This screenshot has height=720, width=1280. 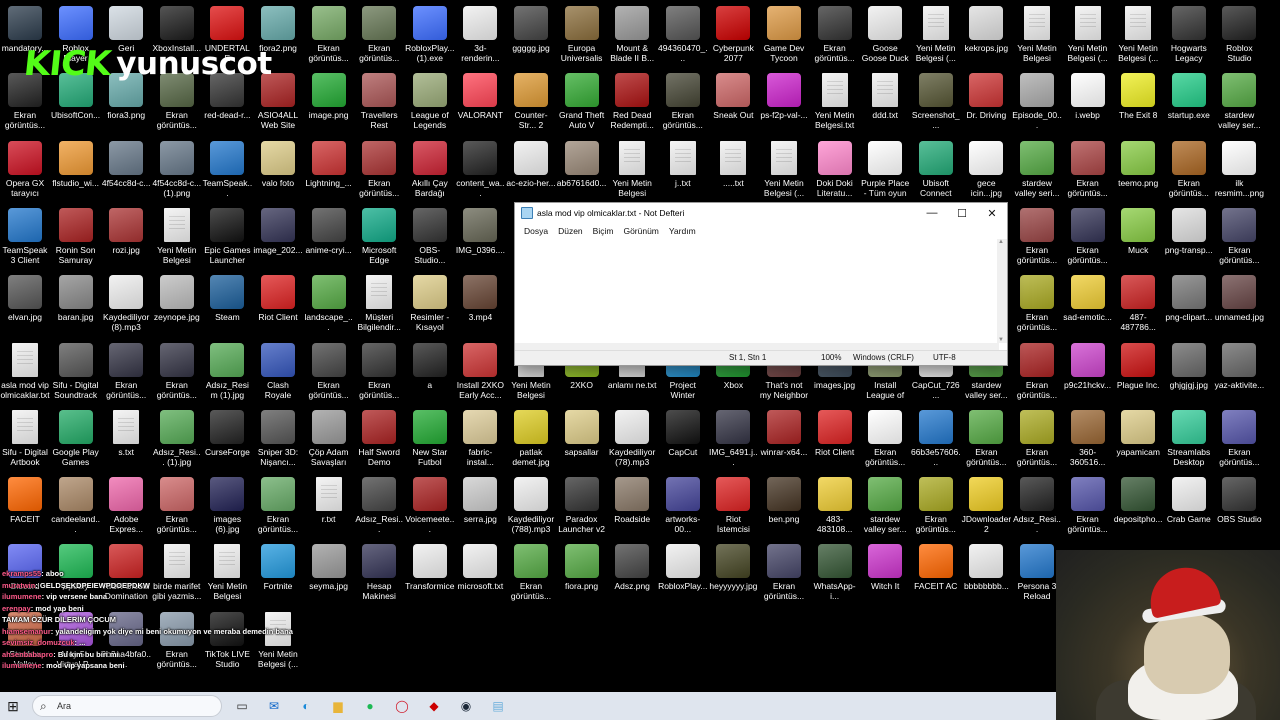 What do you see at coordinates (536, 231) in the screenshot?
I see `menu-dosya: Dosya` at bounding box center [536, 231].